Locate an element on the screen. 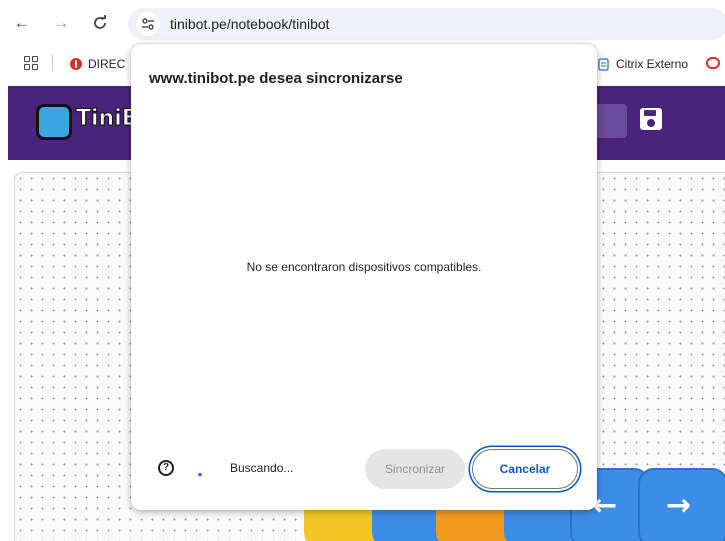  right-arrow-icon: → is located at coordinates (679, 505).